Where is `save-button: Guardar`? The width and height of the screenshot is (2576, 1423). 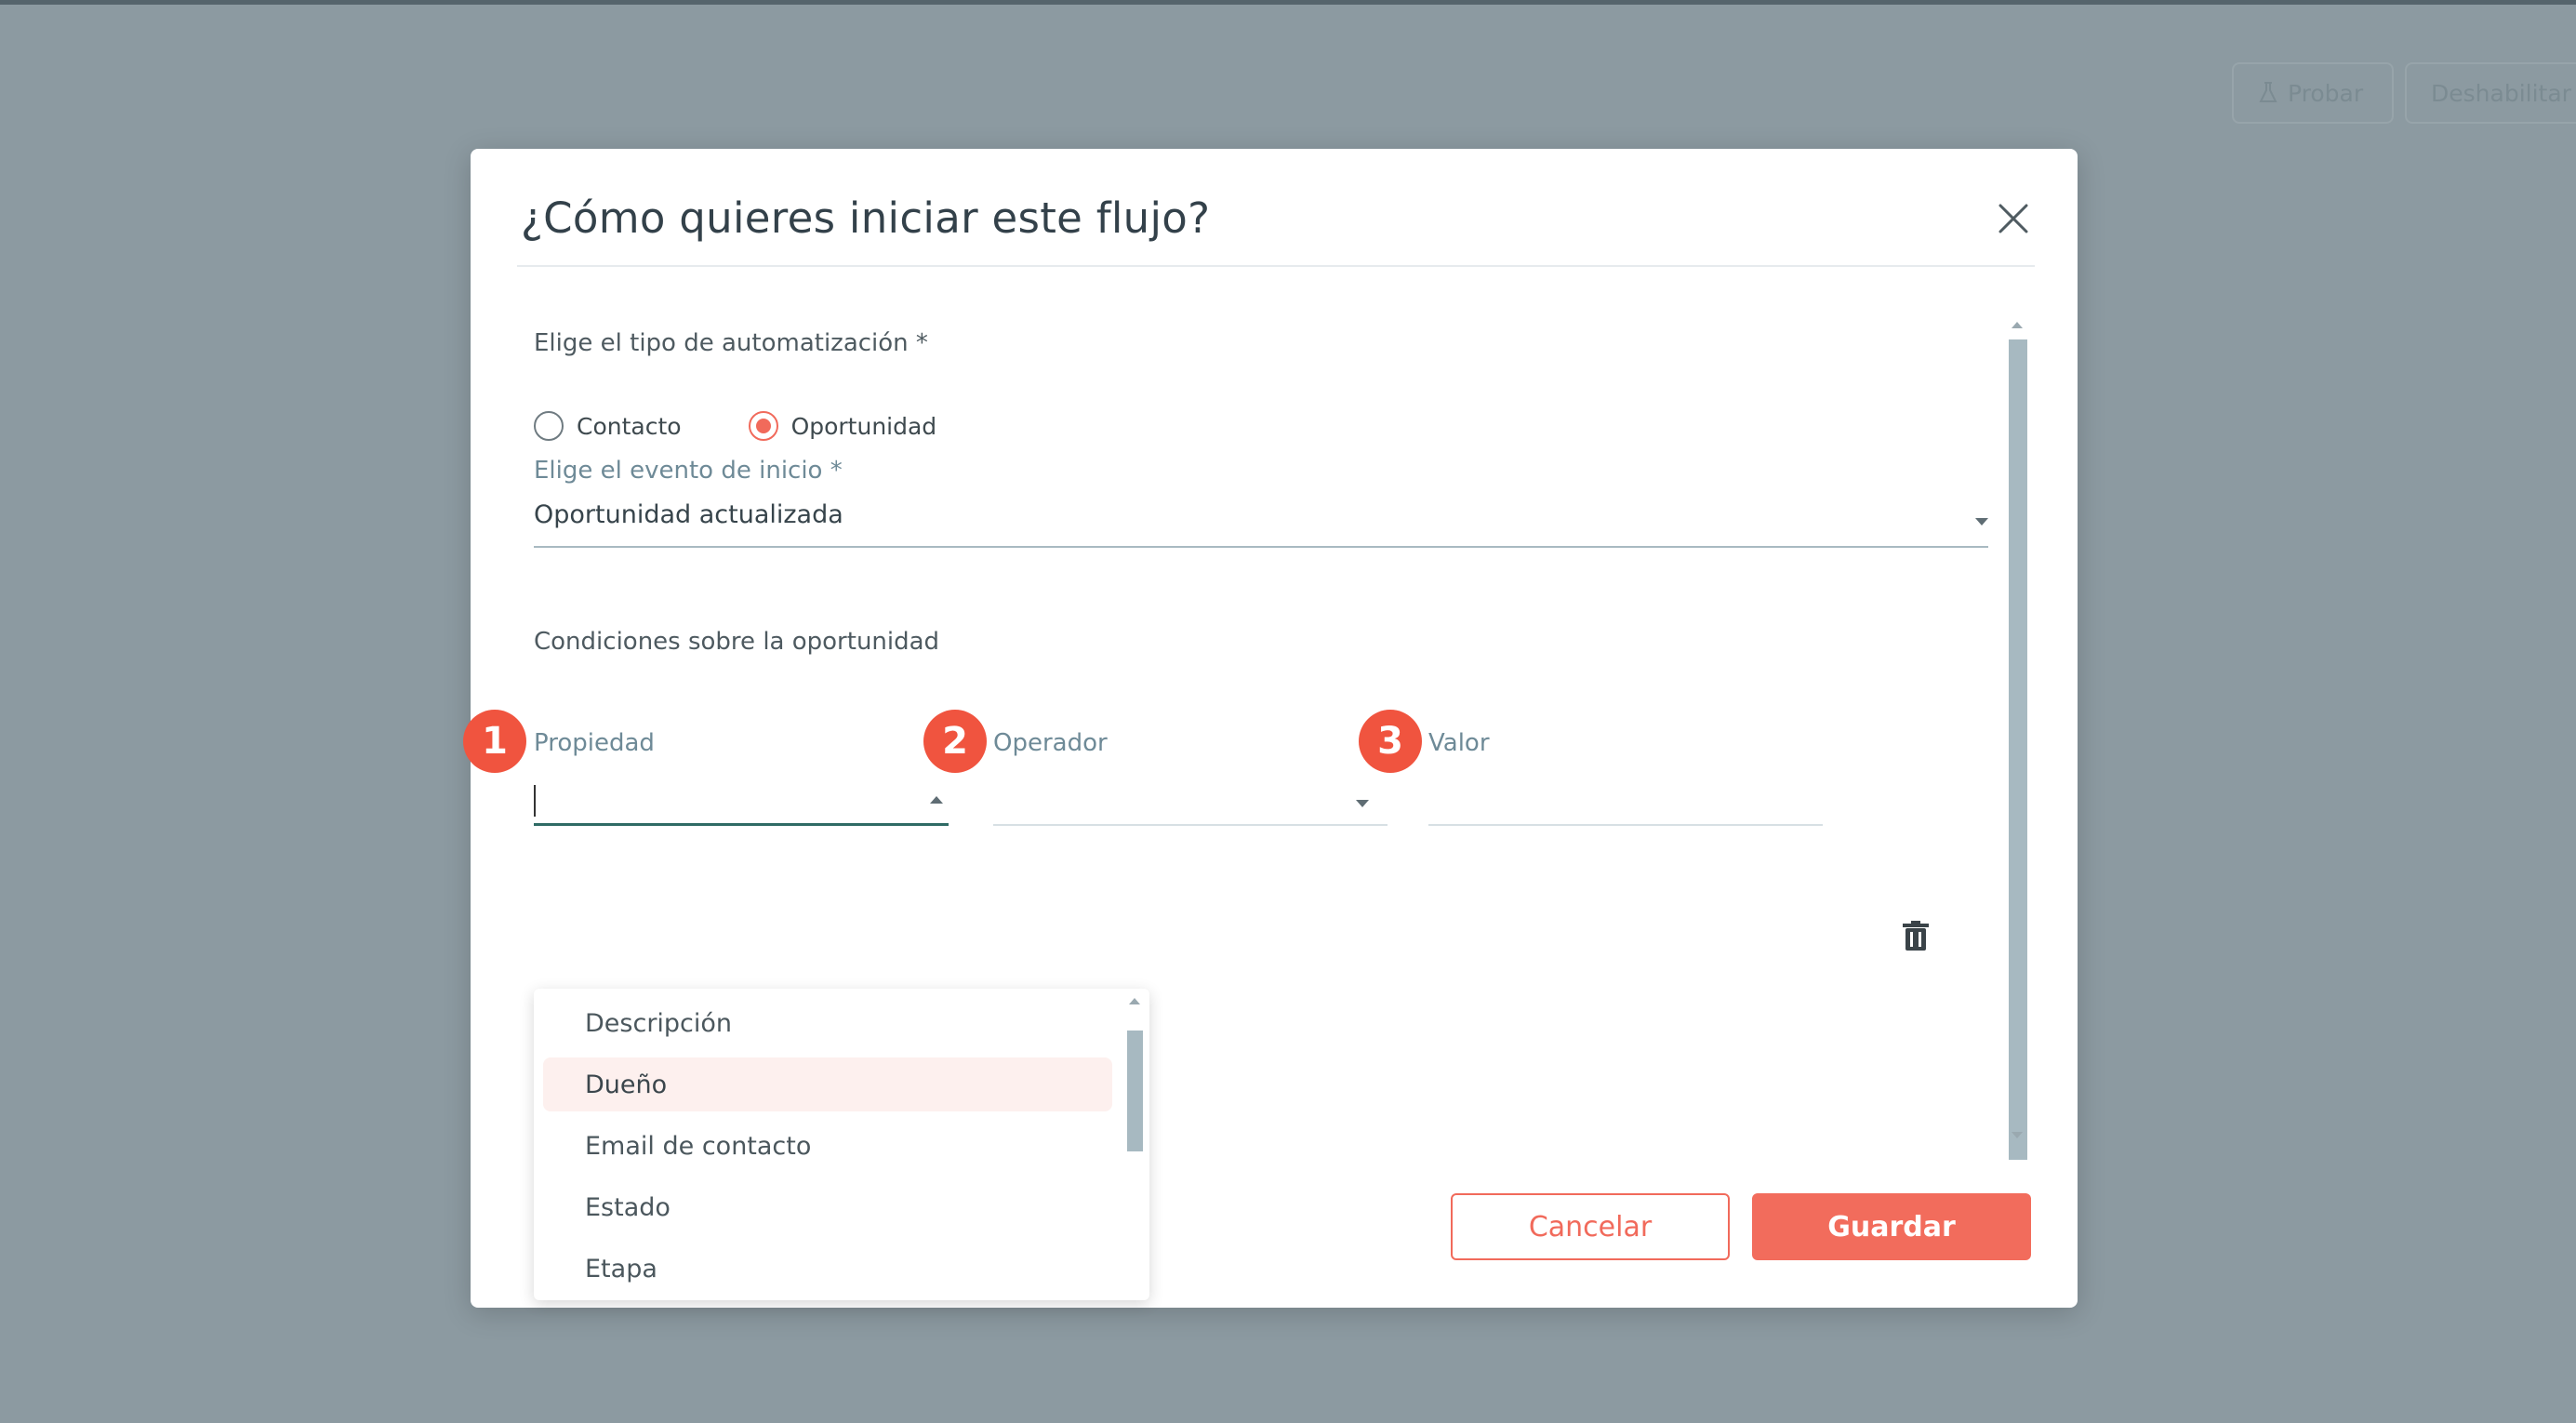
save-button: Guardar is located at coordinates (1891, 1227).